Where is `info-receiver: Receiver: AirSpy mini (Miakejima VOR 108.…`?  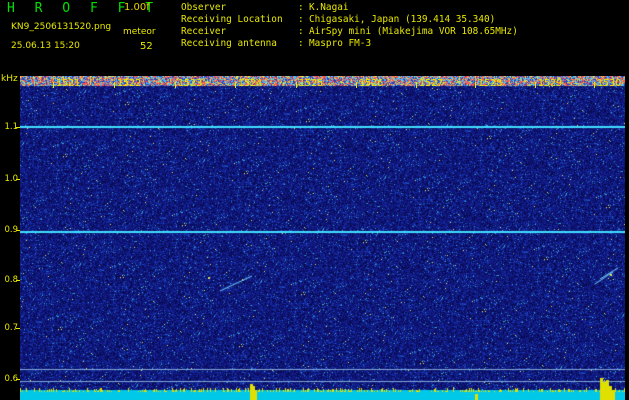 info-receiver: Receiver: AirSpy mini (Miakejima VOR 108.… is located at coordinates (349, 31).